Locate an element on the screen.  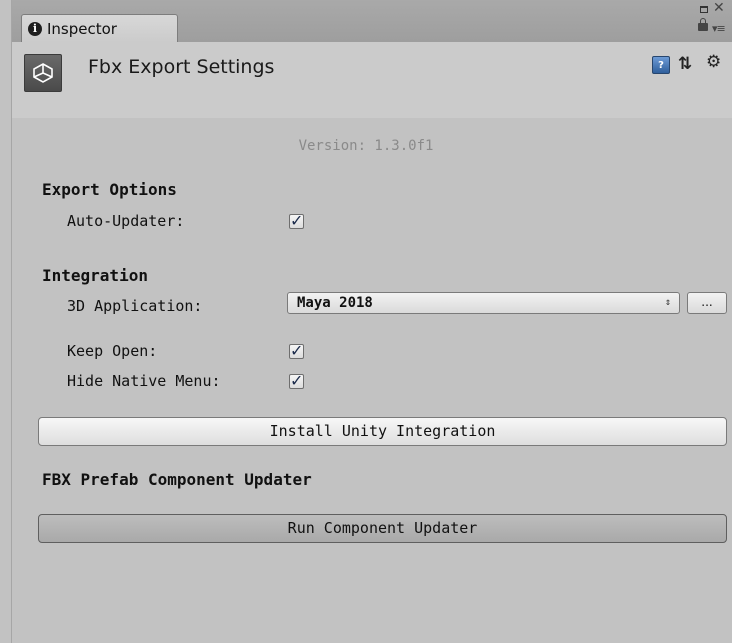
install-unity-integration-button: Install Unity Integration is located at coordinates (382, 431).